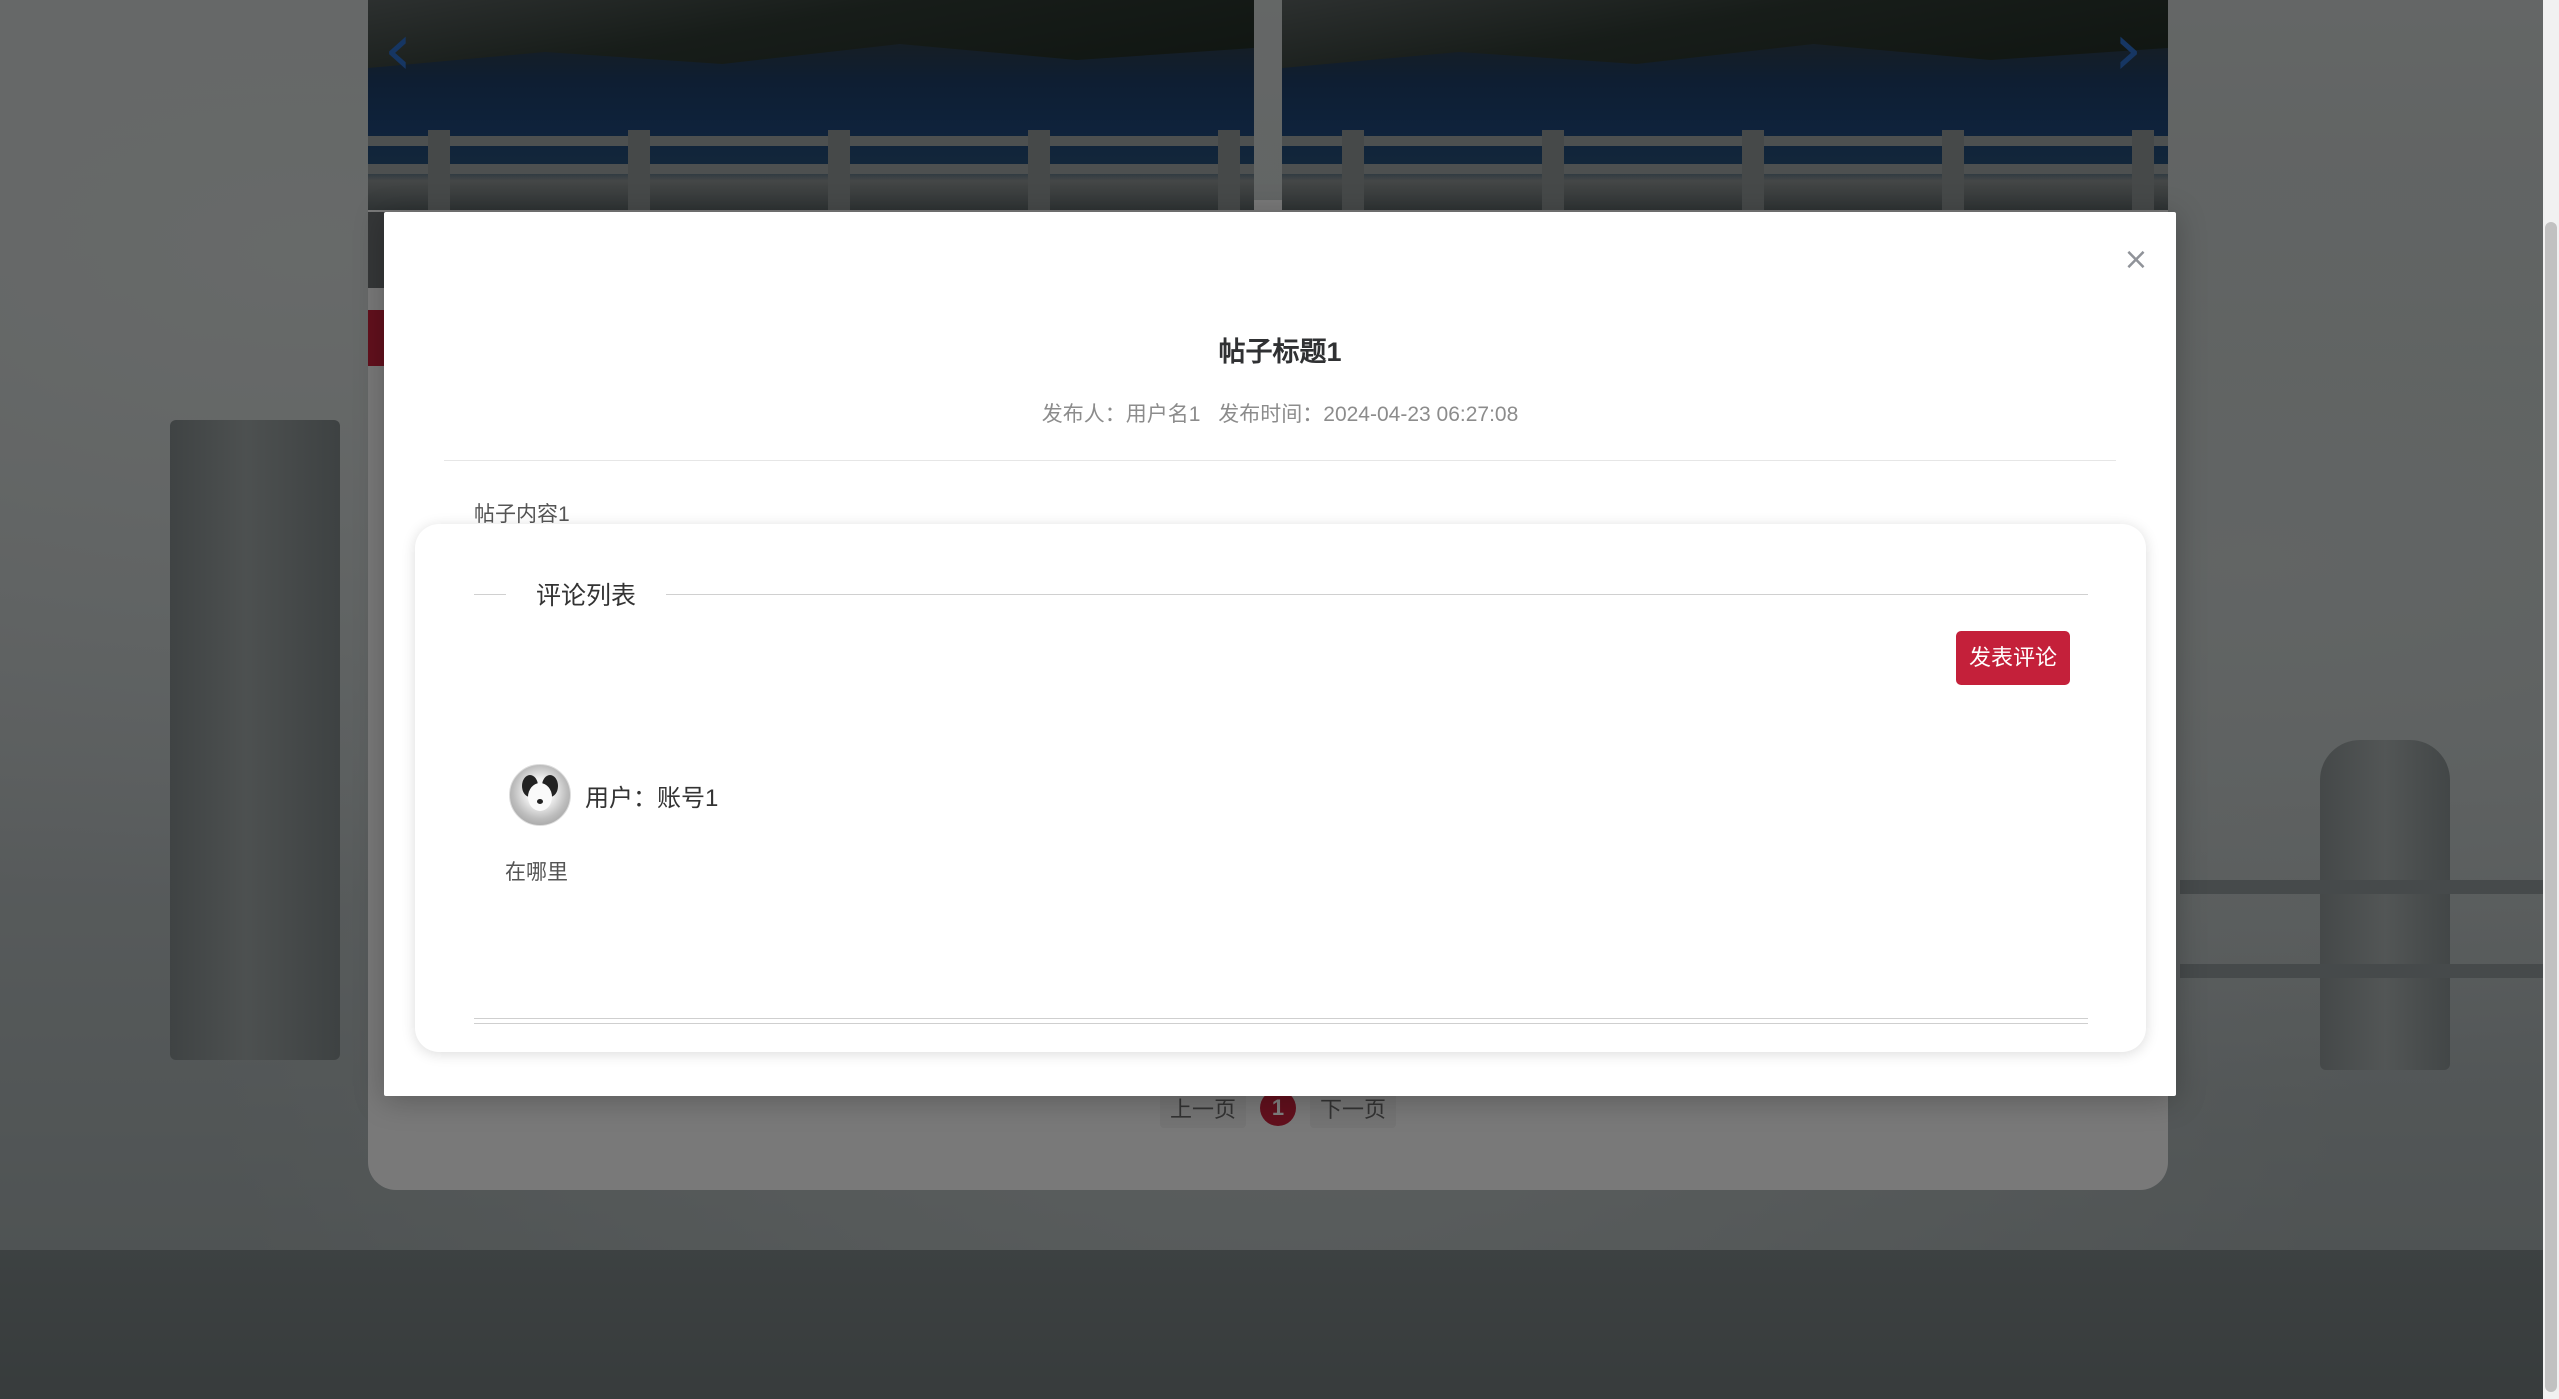 The height and width of the screenshot is (1399, 2559). Describe the element at coordinates (1121, 414) in the screenshot. I see `post-publisher: 发布人：用户名1` at that location.